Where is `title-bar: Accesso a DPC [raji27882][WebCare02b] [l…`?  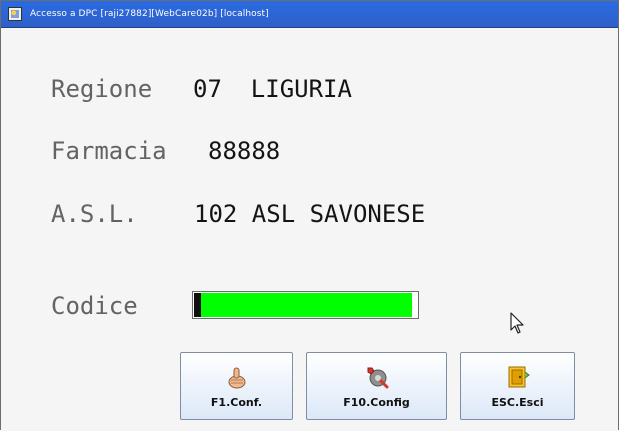 title-bar: Accesso a DPC [raji27882][WebCare02b] [l… is located at coordinates (309, 14).